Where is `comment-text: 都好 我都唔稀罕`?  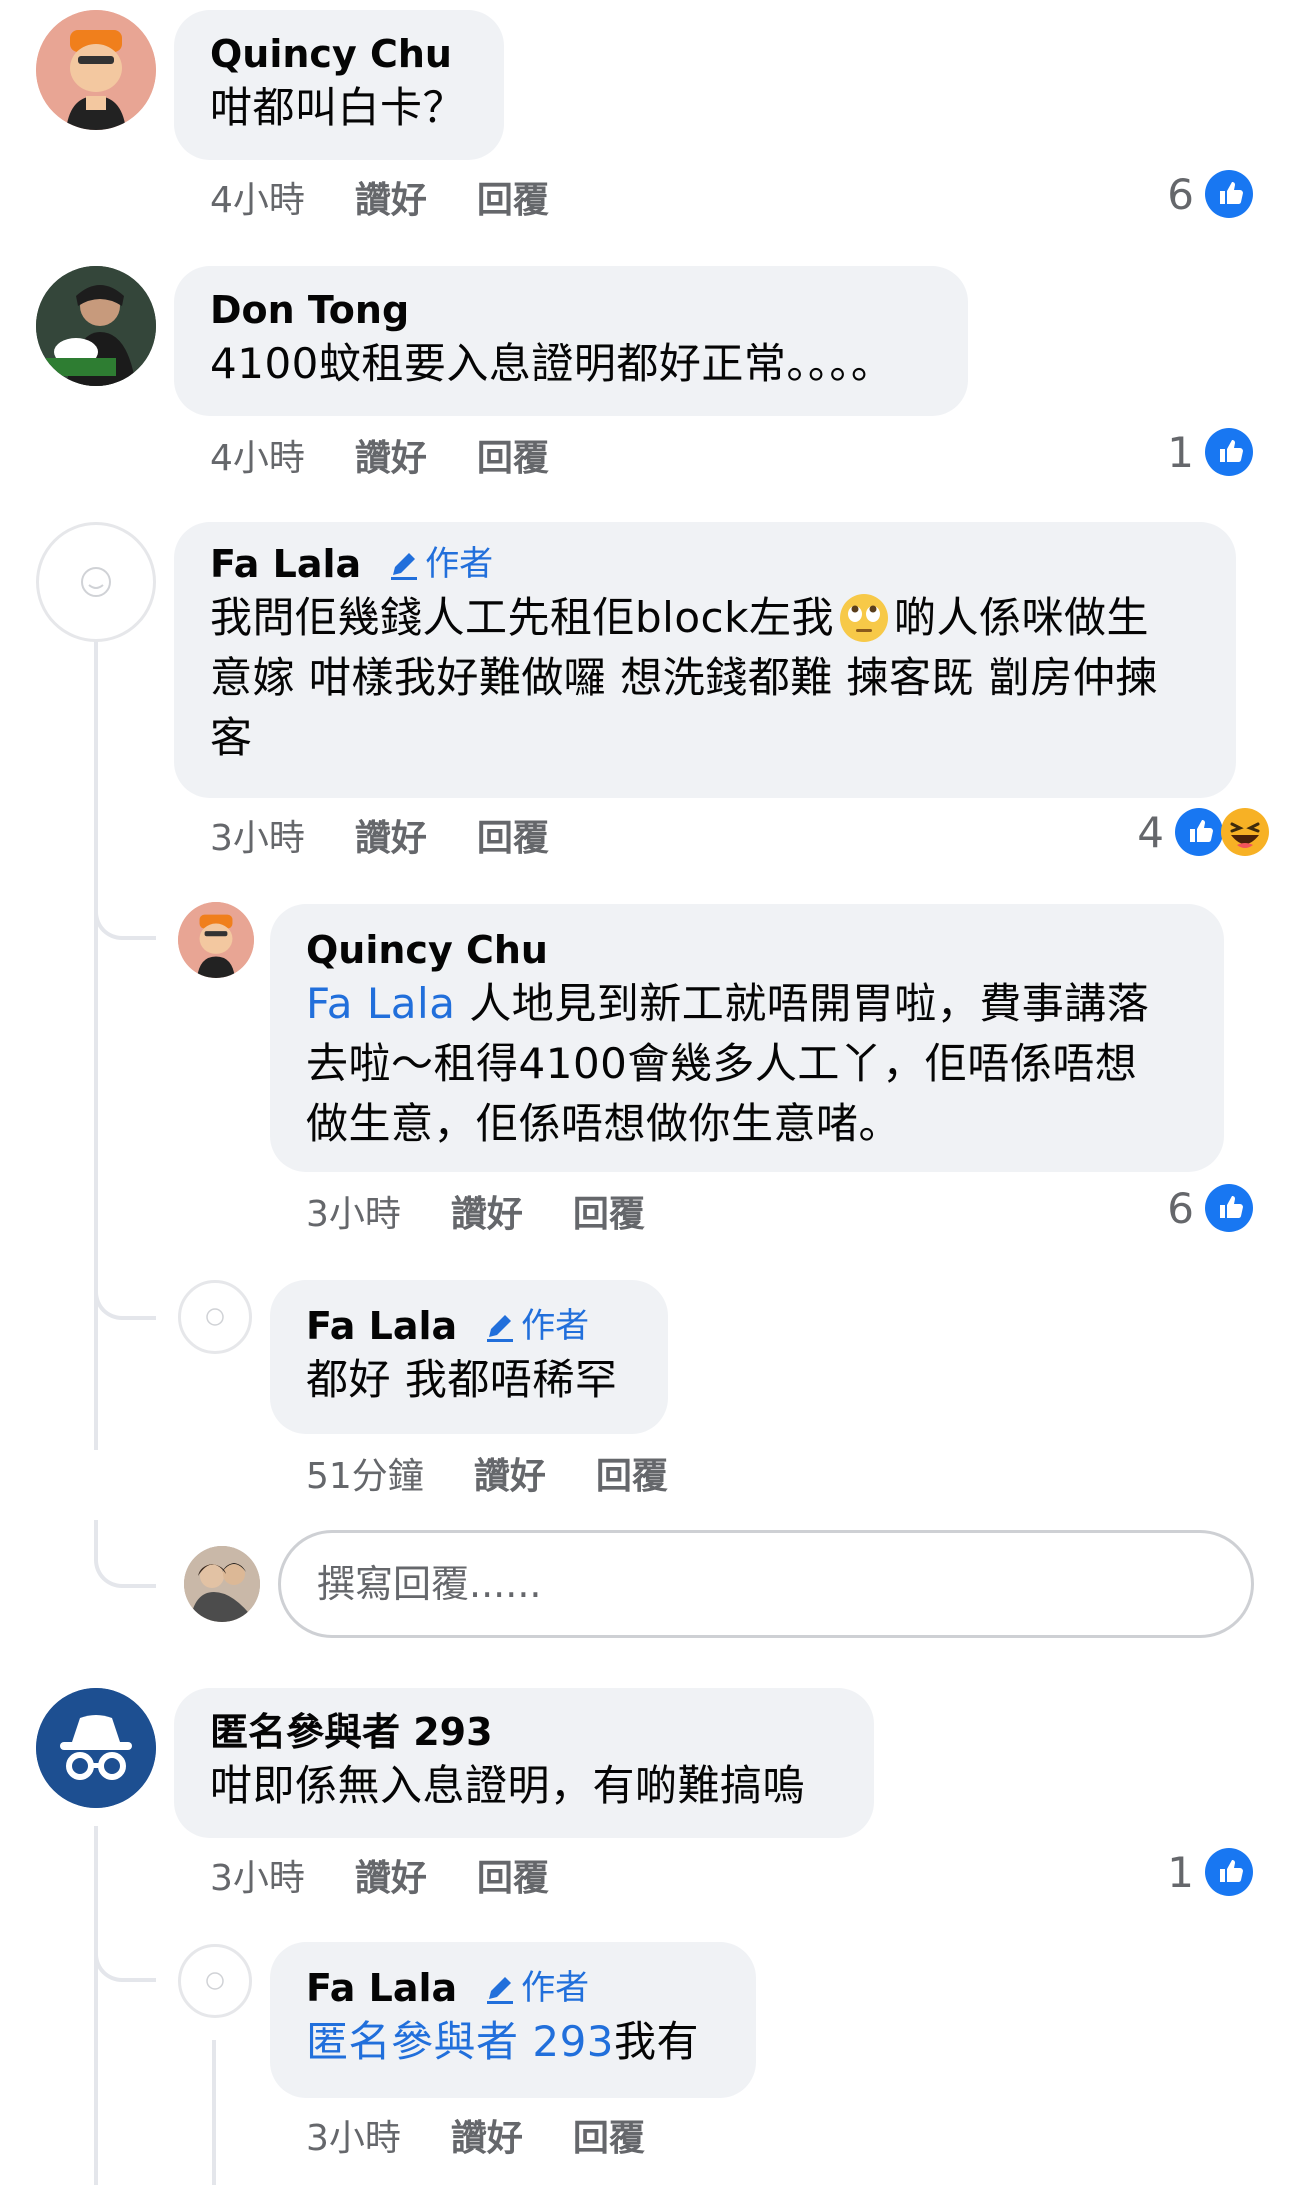 comment-text: 都好 我都唔稀罕 is located at coordinates (462, 1379).